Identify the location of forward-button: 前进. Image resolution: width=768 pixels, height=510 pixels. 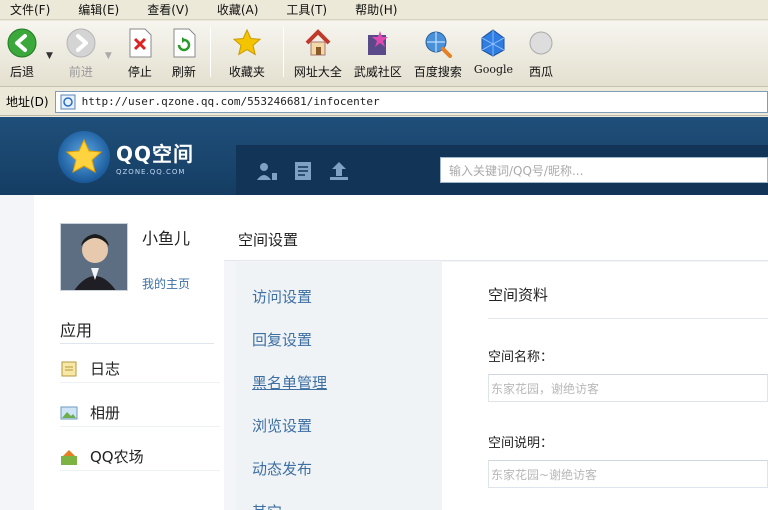
(81, 55).